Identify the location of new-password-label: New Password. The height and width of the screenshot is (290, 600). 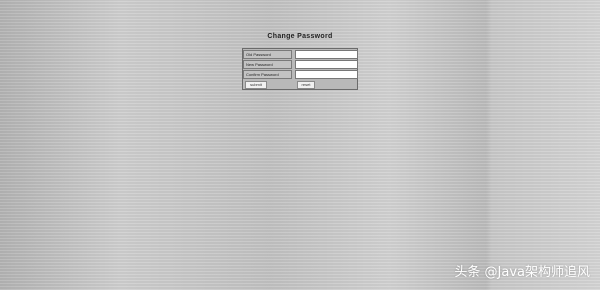
(267, 64).